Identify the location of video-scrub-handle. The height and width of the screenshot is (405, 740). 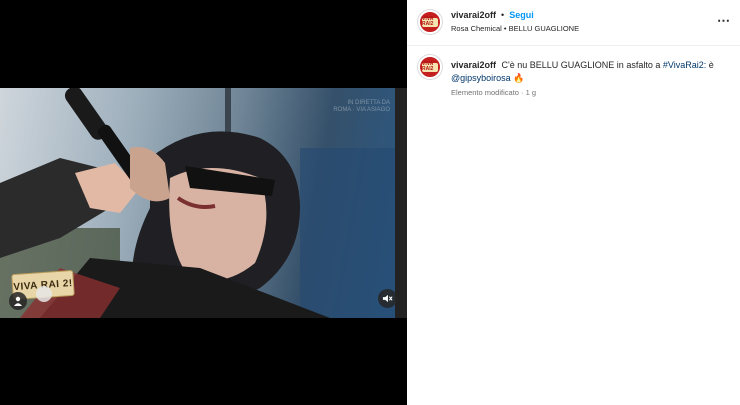
(44, 294).